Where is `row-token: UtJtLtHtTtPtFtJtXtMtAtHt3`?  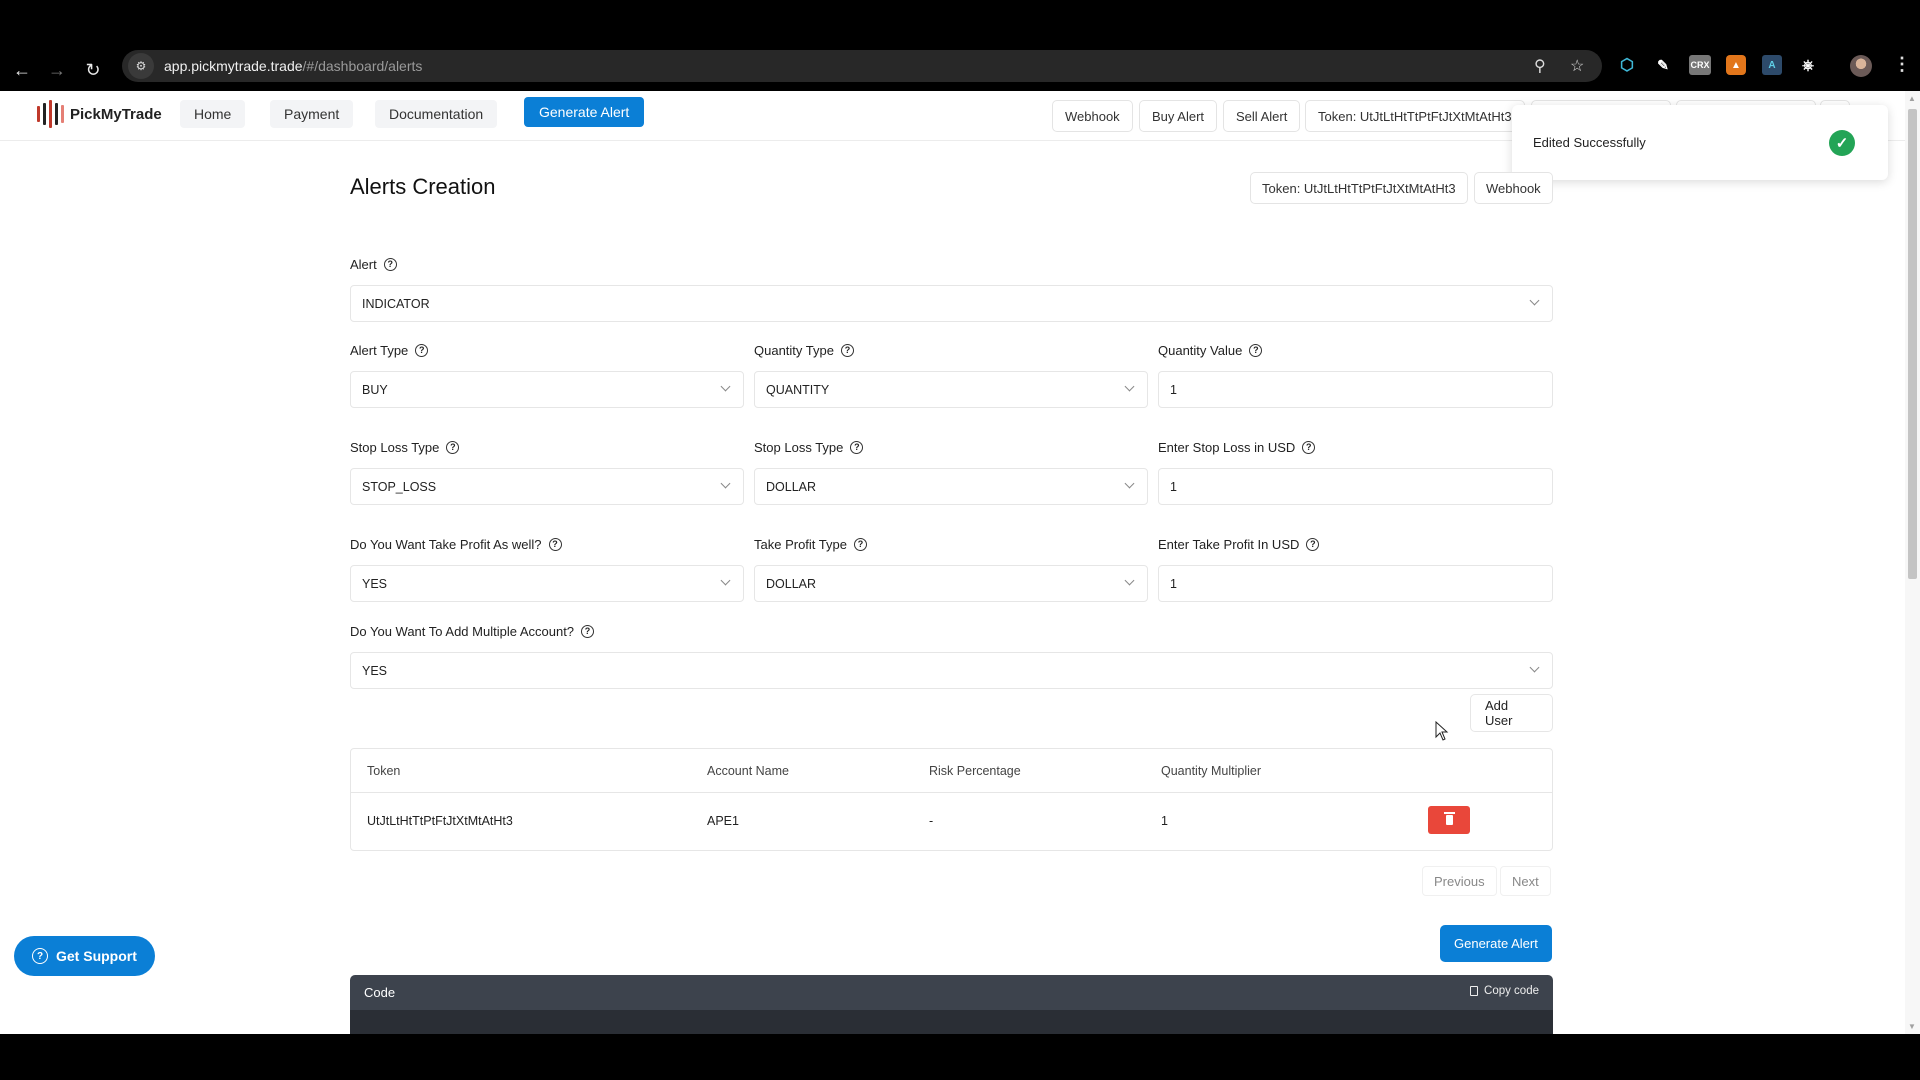
row-token: UtJtLtHtTtPtFtJtXtMtAtHt3 is located at coordinates (440, 821).